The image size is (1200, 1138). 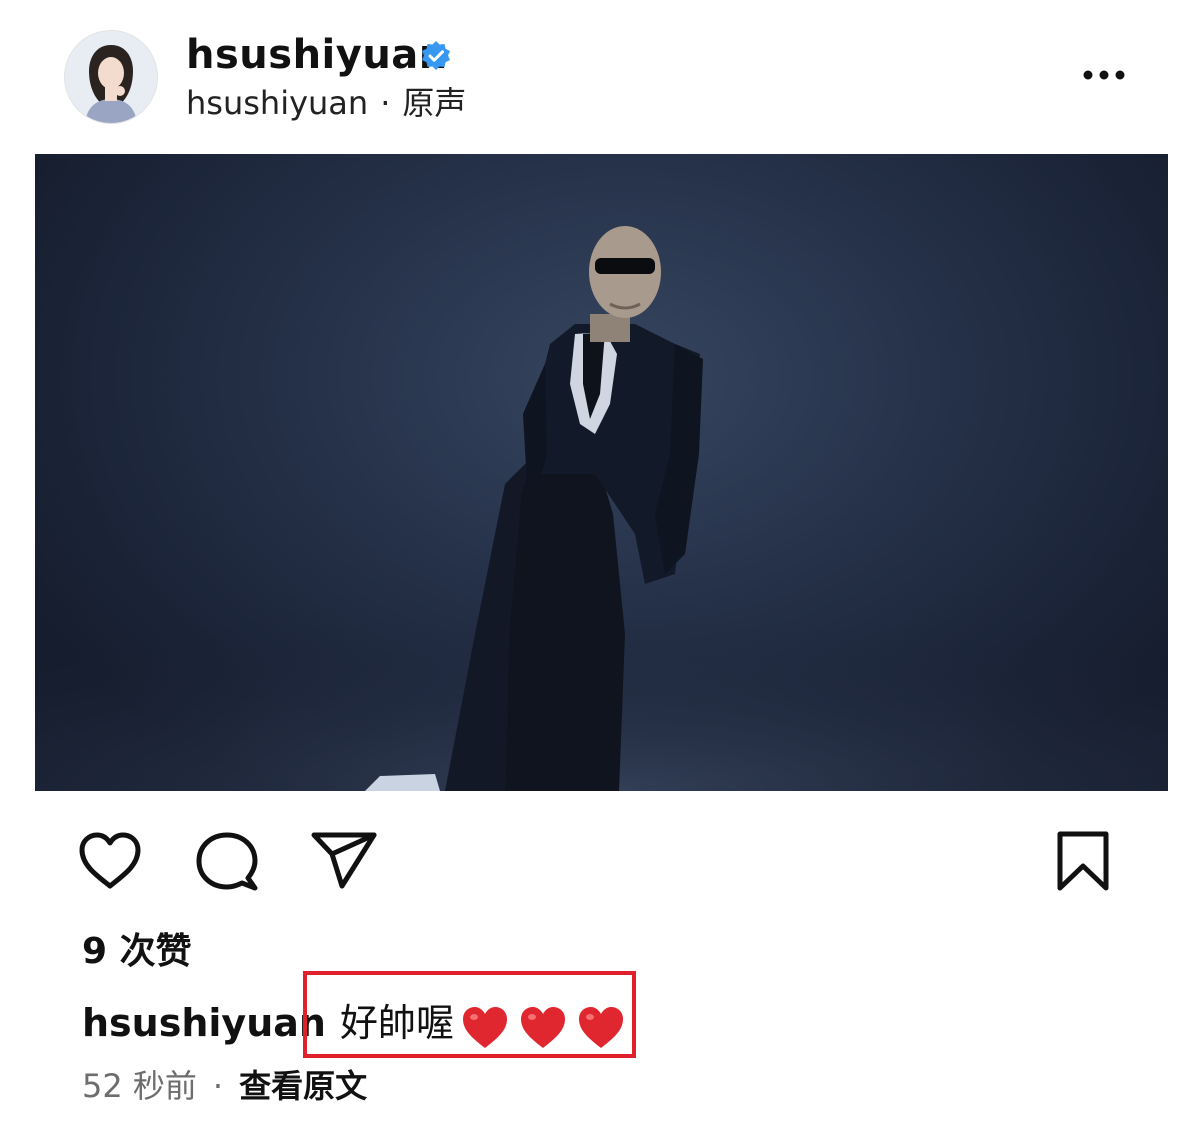 What do you see at coordinates (600, 865) in the screenshot?
I see `post-actions-bar` at bounding box center [600, 865].